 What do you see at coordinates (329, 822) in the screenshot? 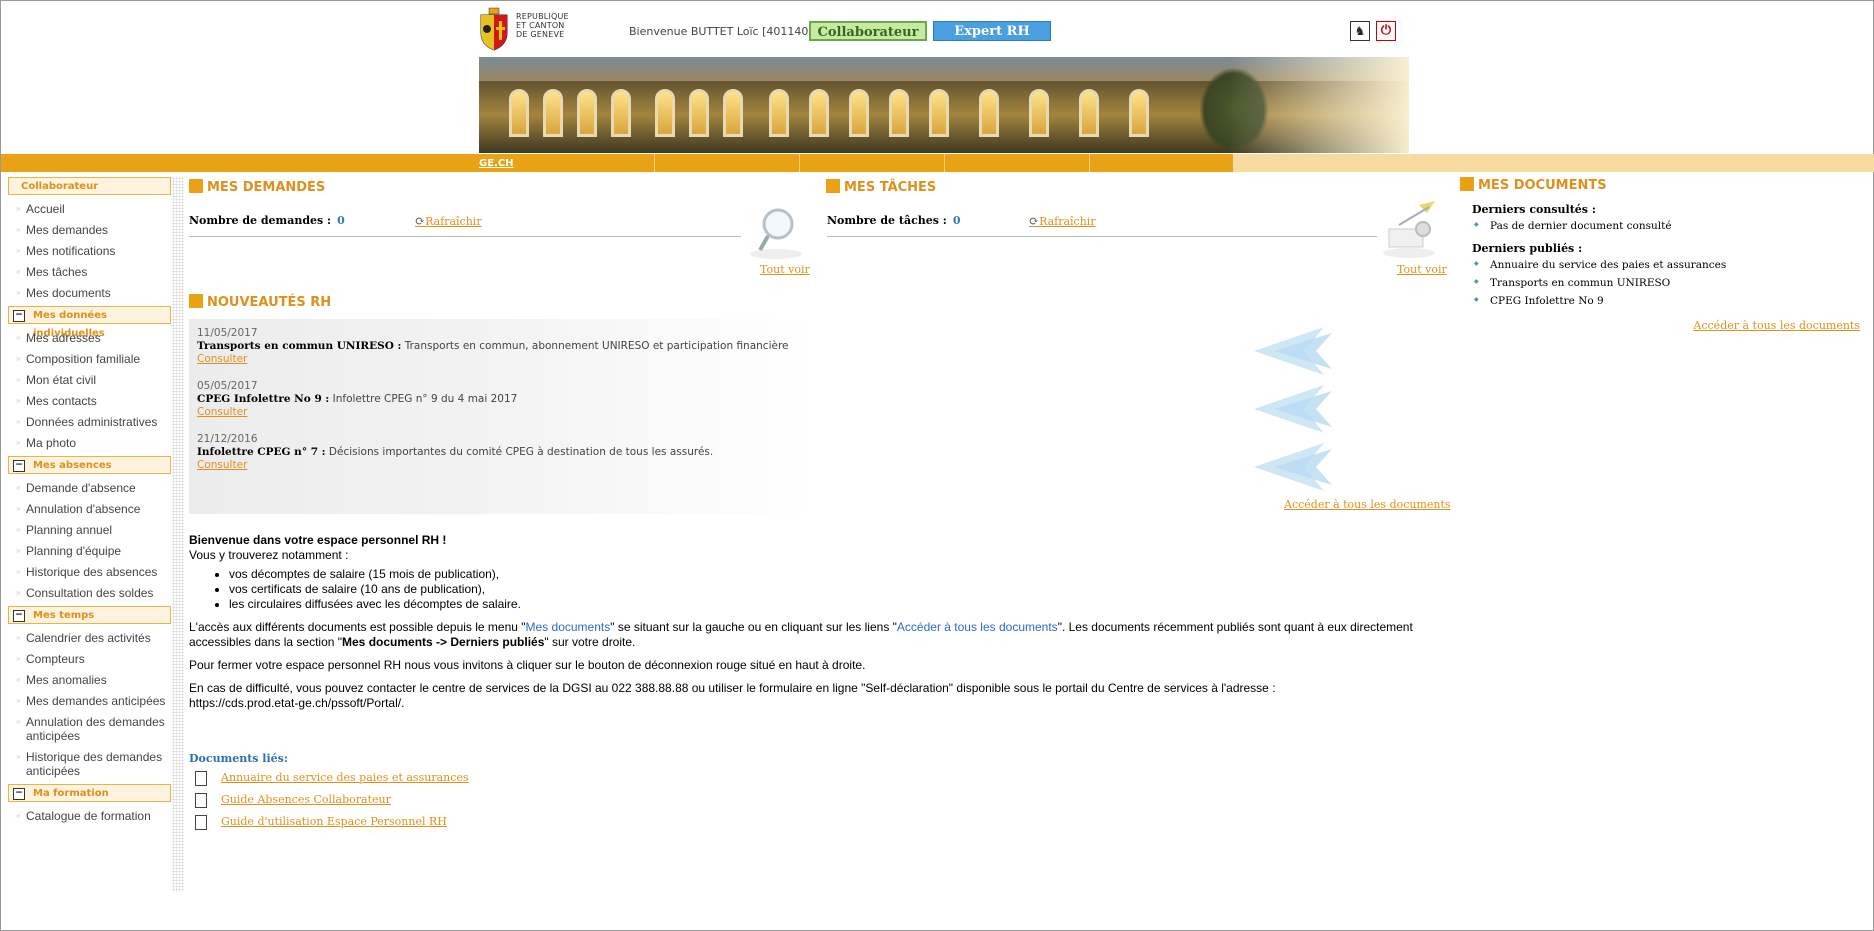
I see `doc-link-guide-utilisation: Guide d'utilisation Espace Personnel RH` at bounding box center [329, 822].